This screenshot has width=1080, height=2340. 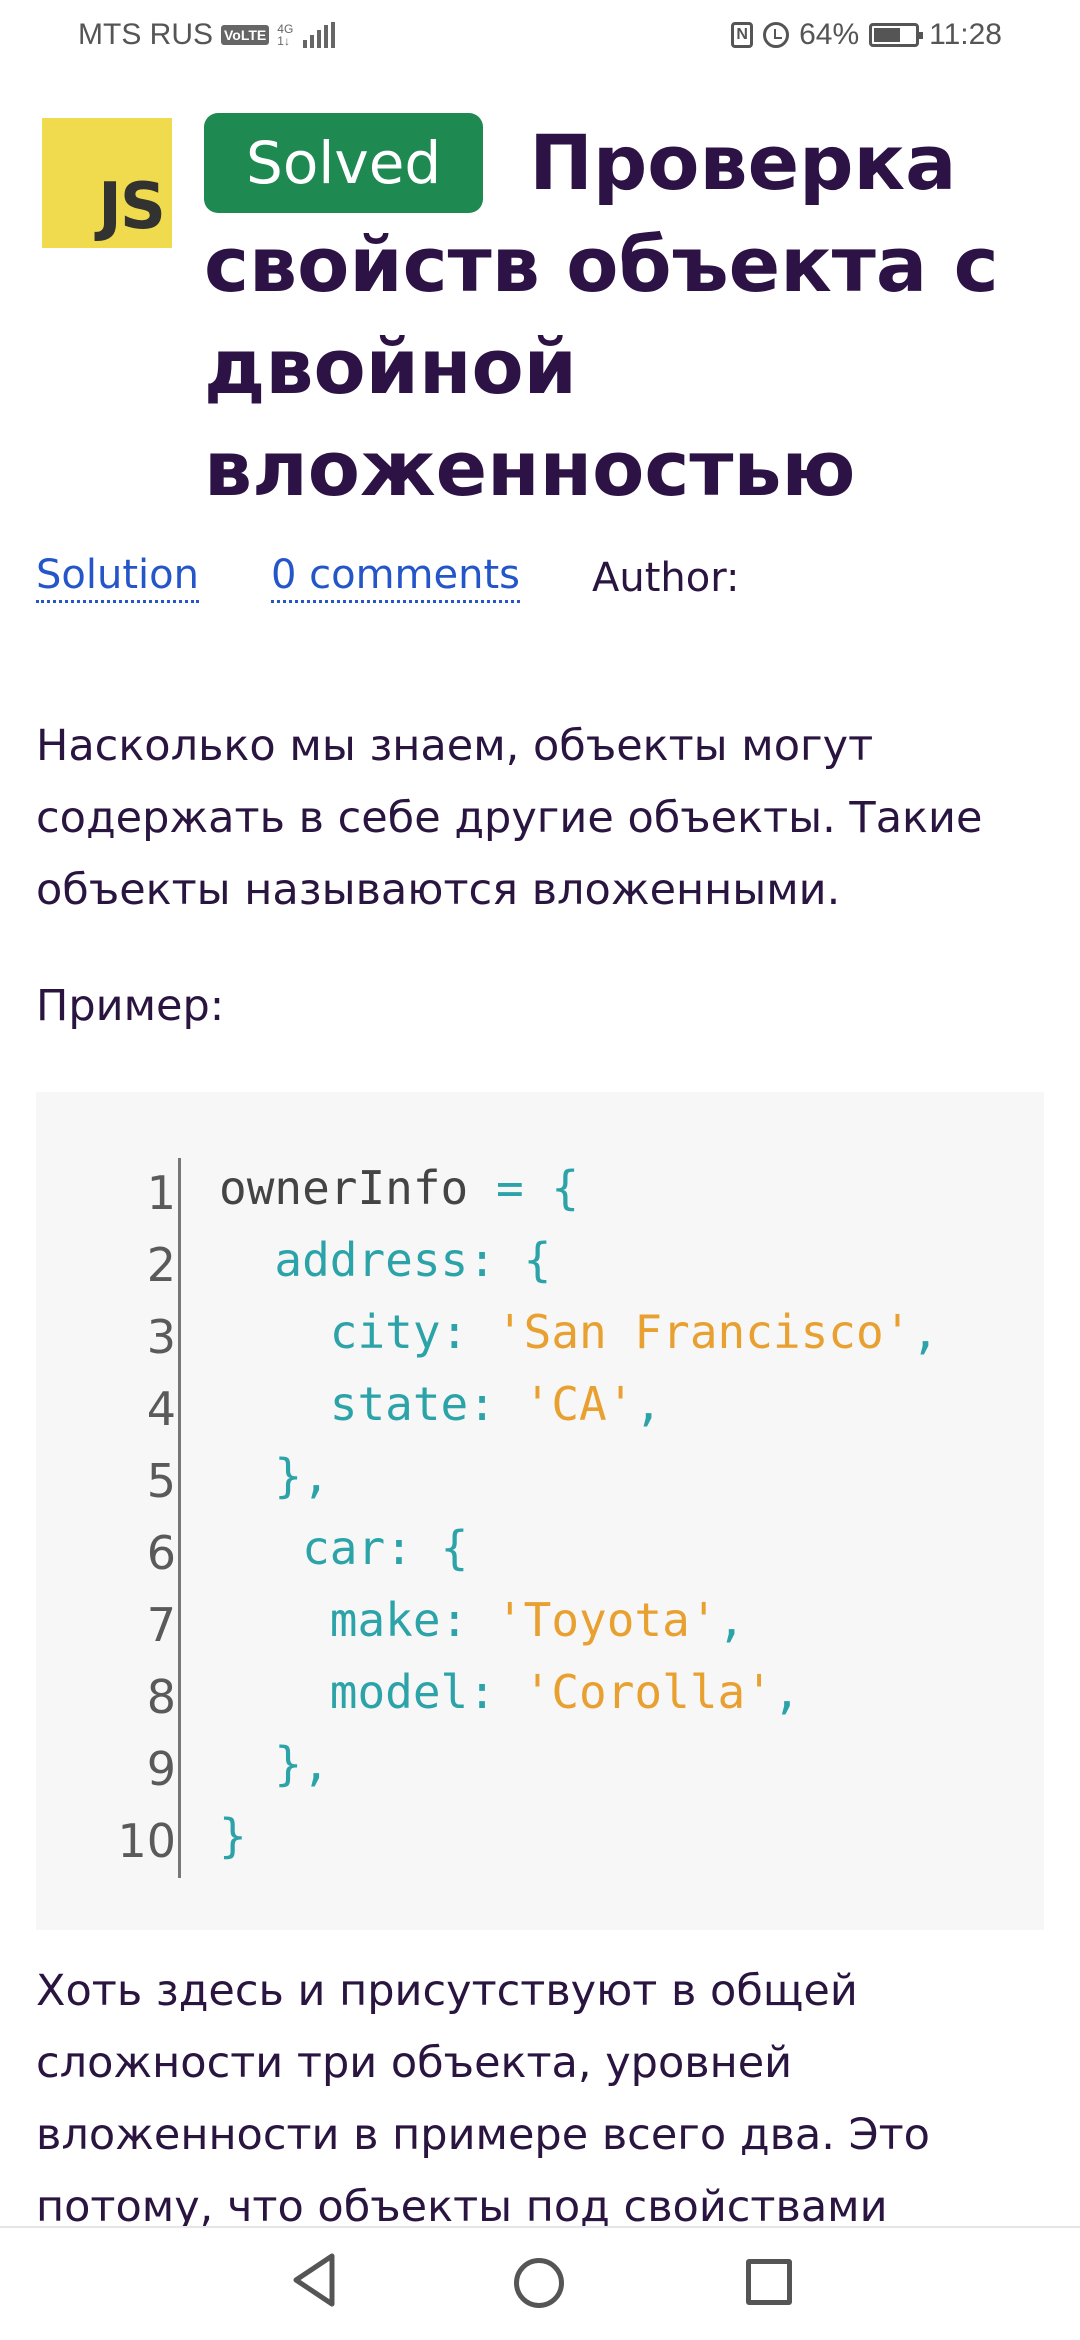 What do you see at coordinates (537, 1188) in the screenshot?
I see `code-token: = {` at bounding box center [537, 1188].